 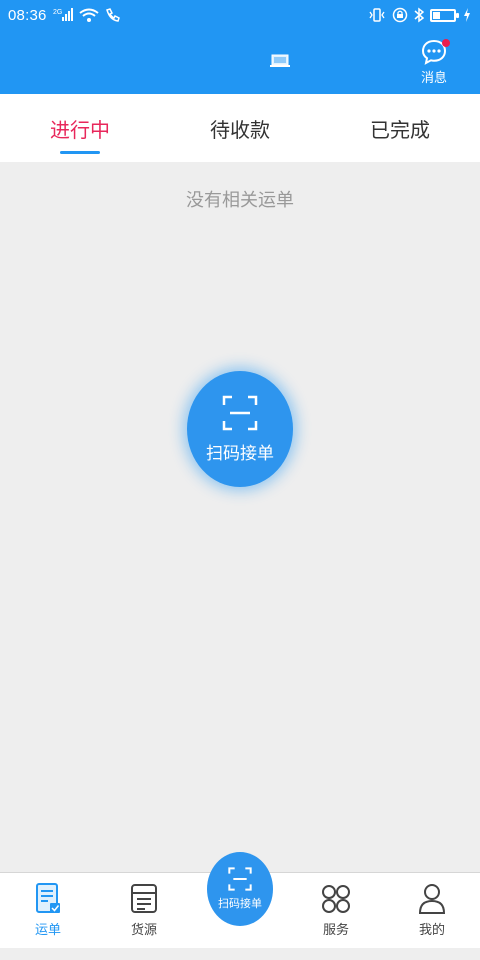 What do you see at coordinates (419, 15) in the screenshot?
I see `bluetooth-icon` at bounding box center [419, 15].